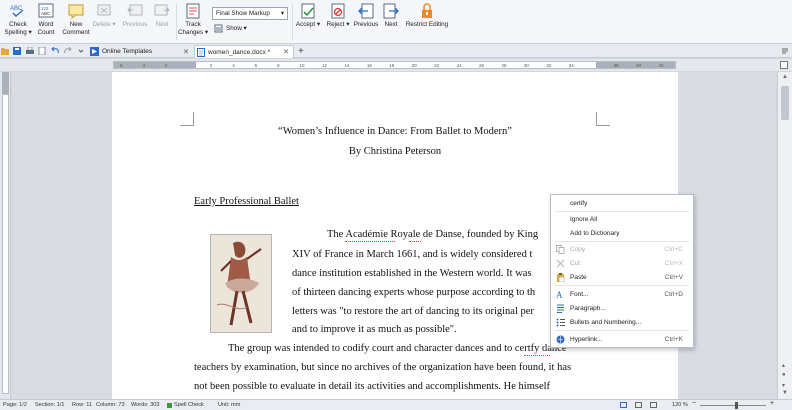 This screenshot has width=792, height=410. I want to click on status-unit: Unit: mm, so click(229, 405).